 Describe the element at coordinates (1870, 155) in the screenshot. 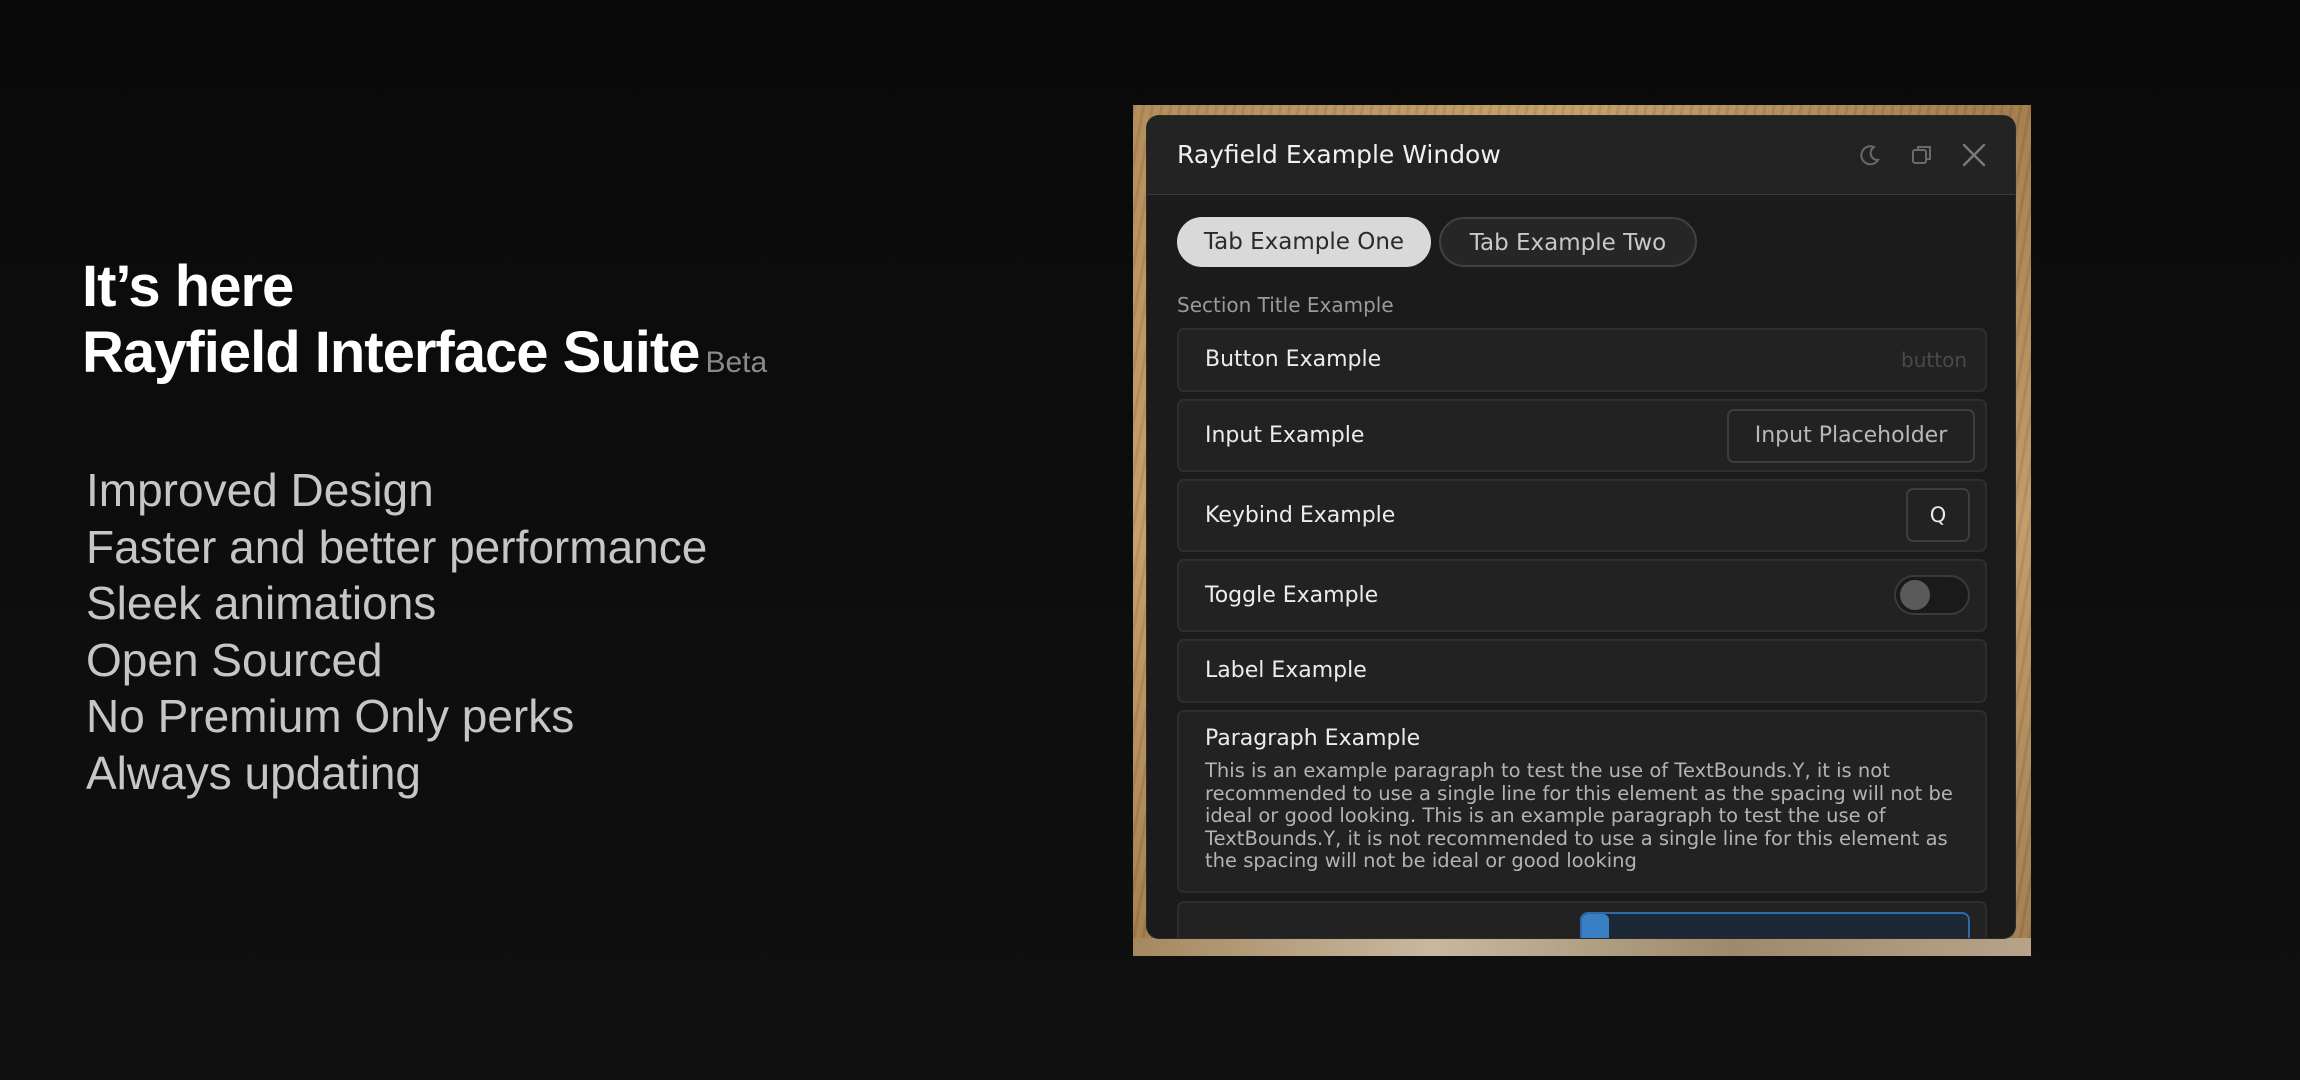

I see `moon-icon` at that location.